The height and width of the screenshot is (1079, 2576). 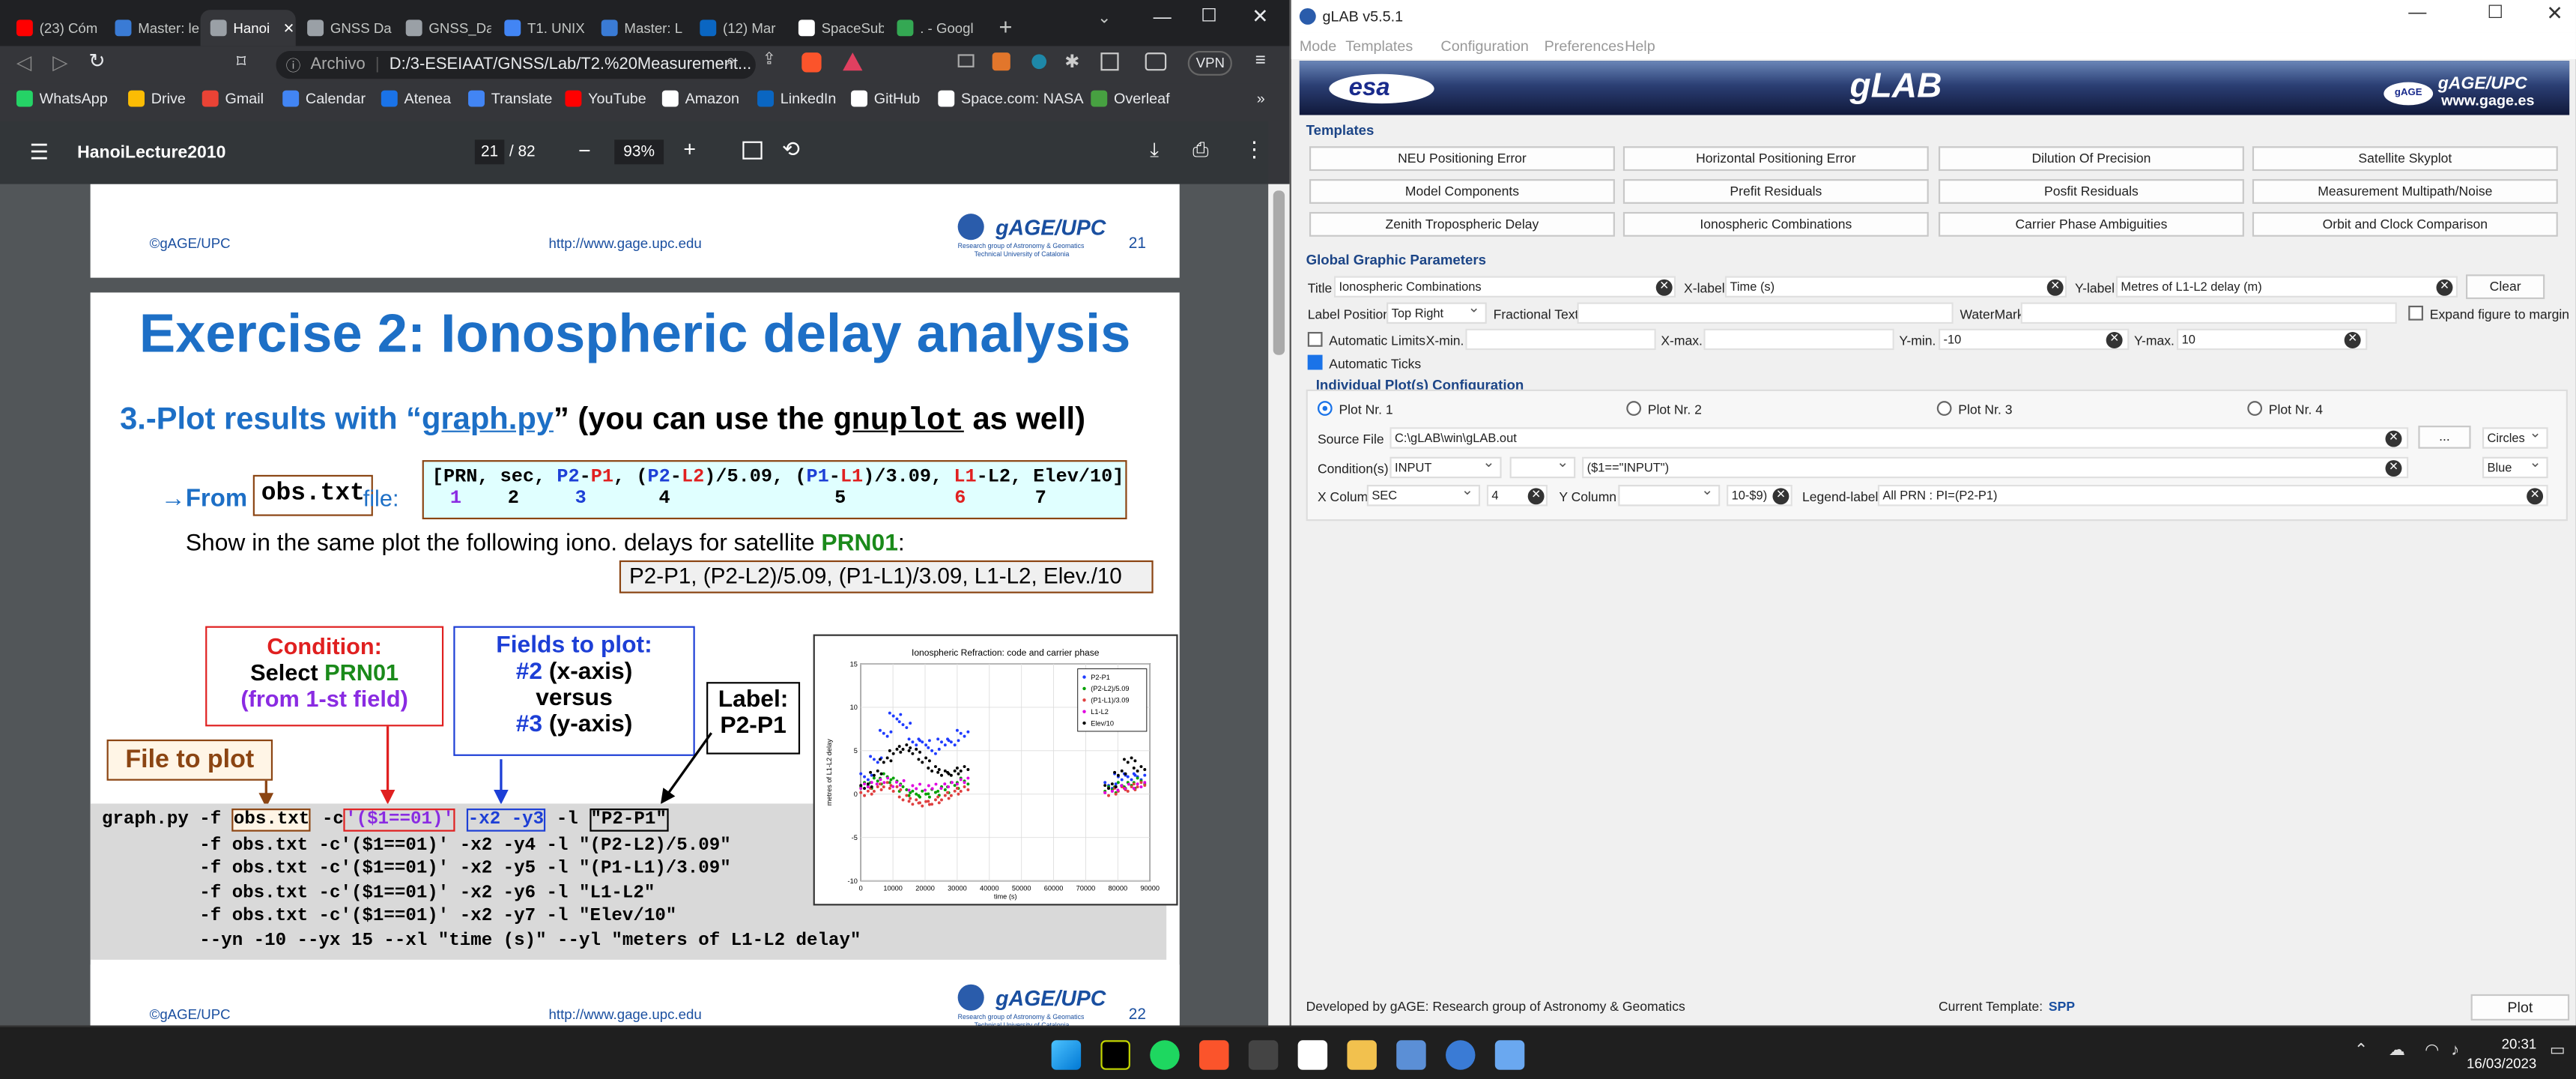 What do you see at coordinates (2208, 313) in the screenshot?
I see `watermark-input` at bounding box center [2208, 313].